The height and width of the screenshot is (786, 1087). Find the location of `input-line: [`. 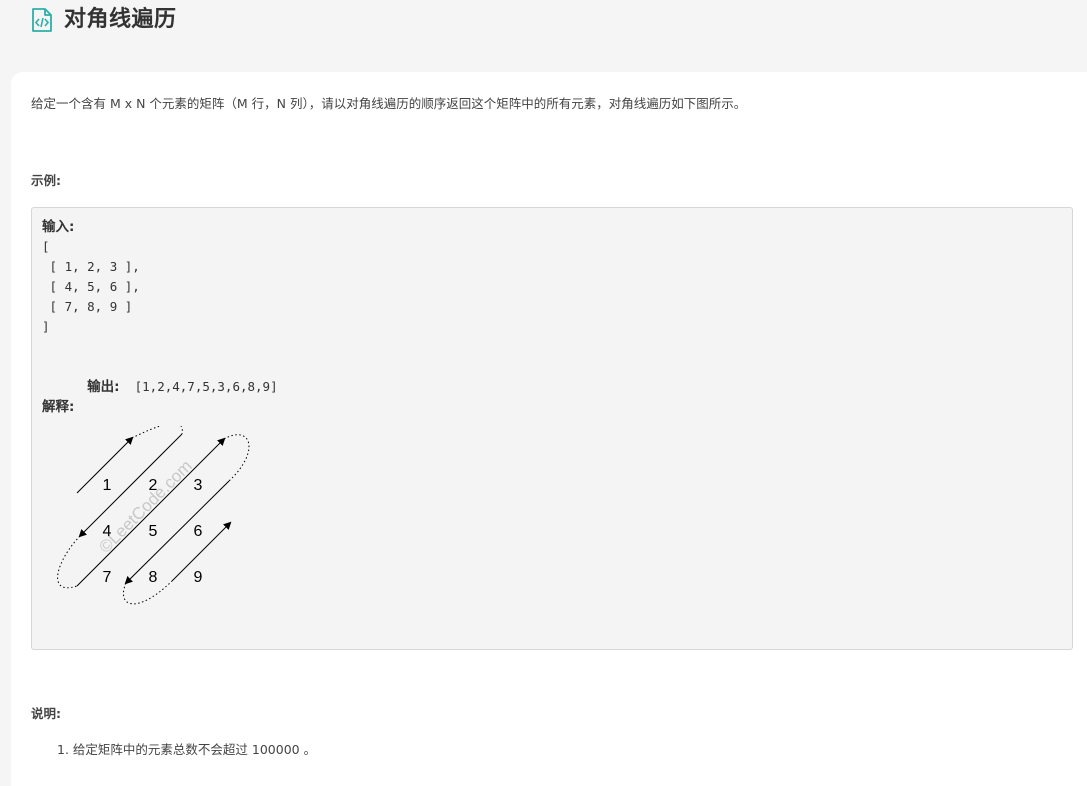

input-line: [ is located at coordinates (46, 246).